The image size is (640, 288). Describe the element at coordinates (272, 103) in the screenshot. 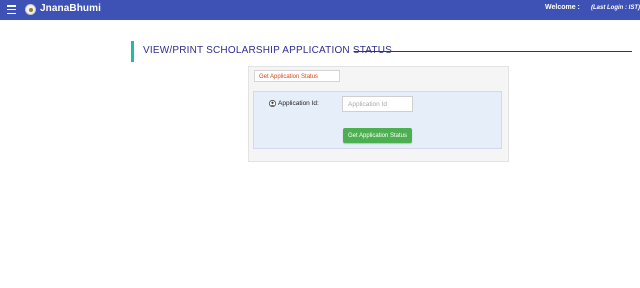

I see `user-circle-icon` at that location.